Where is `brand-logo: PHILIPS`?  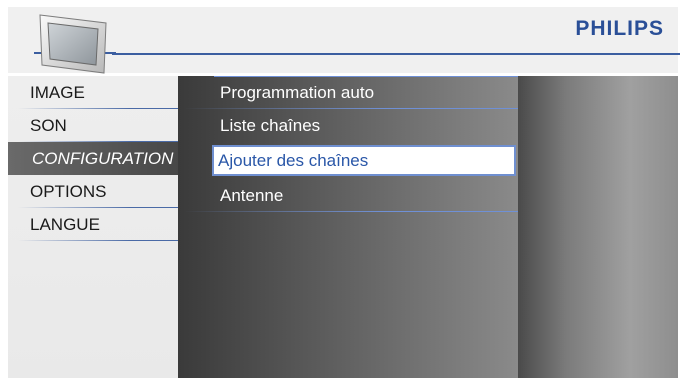
brand-logo: PHILIPS is located at coordinates (619, 28).